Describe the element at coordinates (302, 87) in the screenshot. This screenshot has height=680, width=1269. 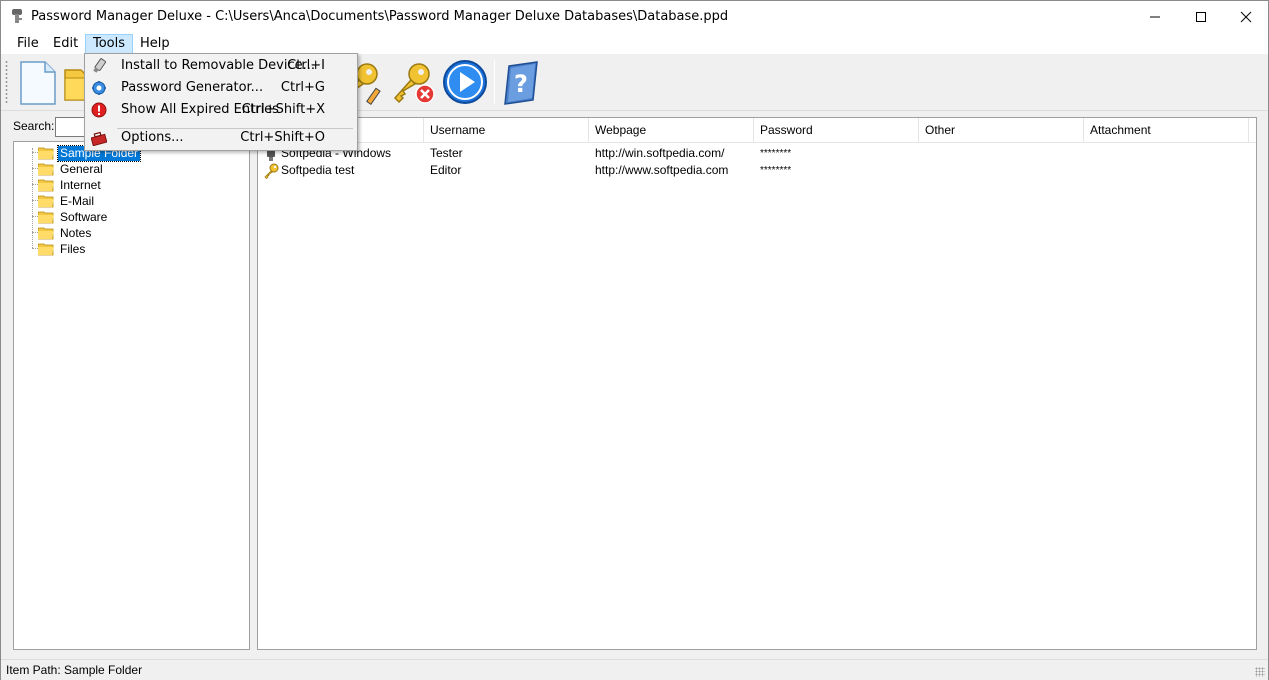
I see `menu-item-shortcut: Ctrl+G` at that location.